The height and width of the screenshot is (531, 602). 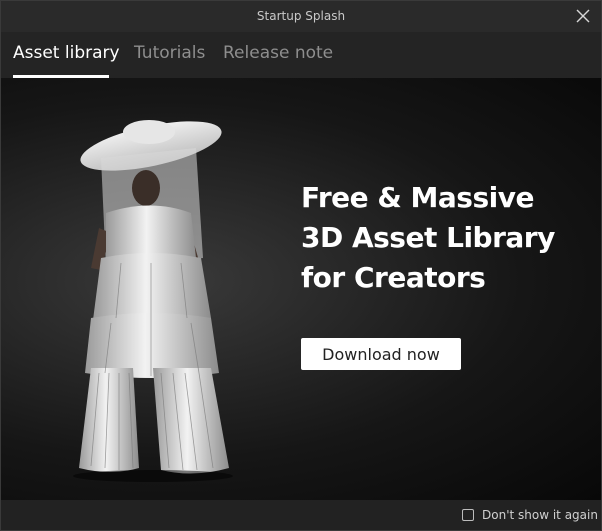 I want to click on footer-bar: Don't show it again, so click(x=301, y=515).